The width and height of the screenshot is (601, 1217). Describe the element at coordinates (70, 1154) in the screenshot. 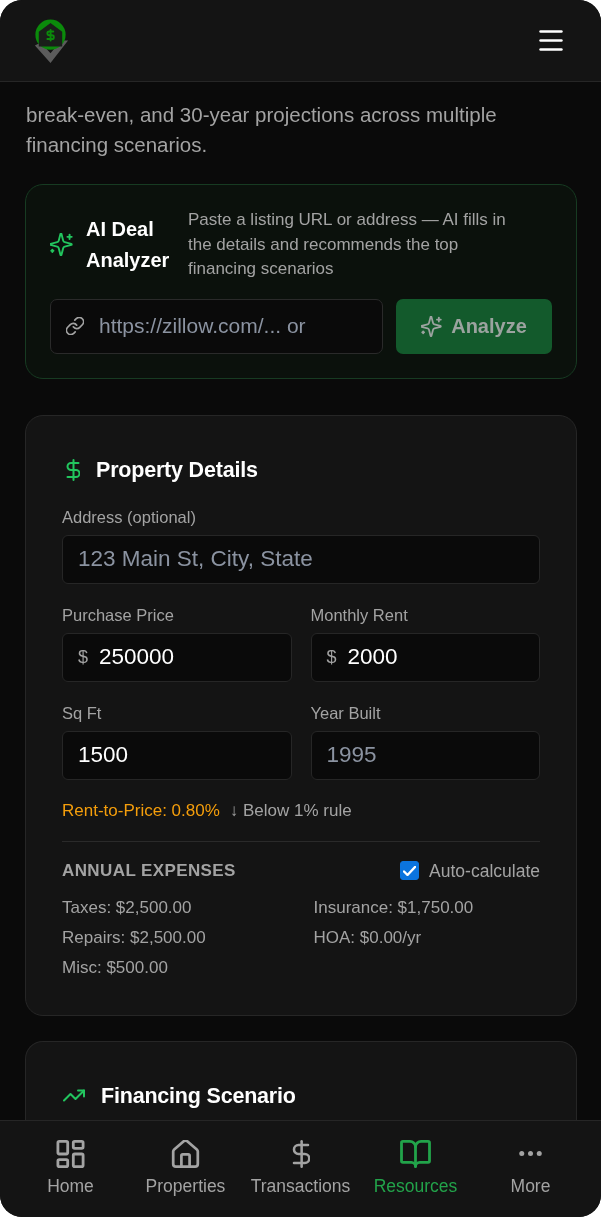

I see `dashboard-icon` at that location.